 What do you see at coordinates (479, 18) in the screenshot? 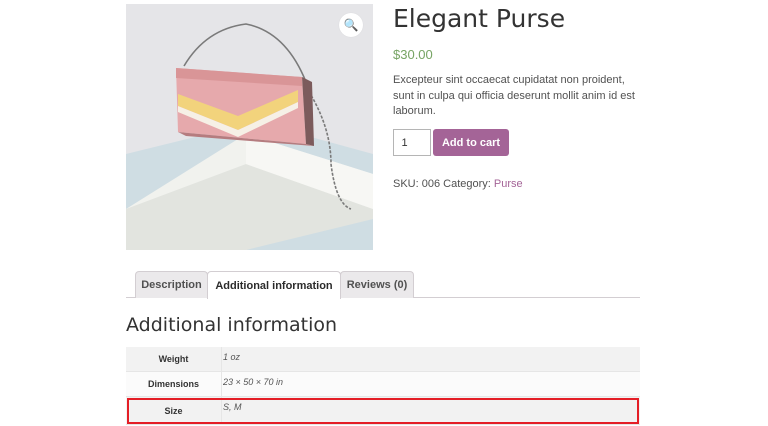
I see `product-title: Elegant Purse` at bounding box center [479, 18].